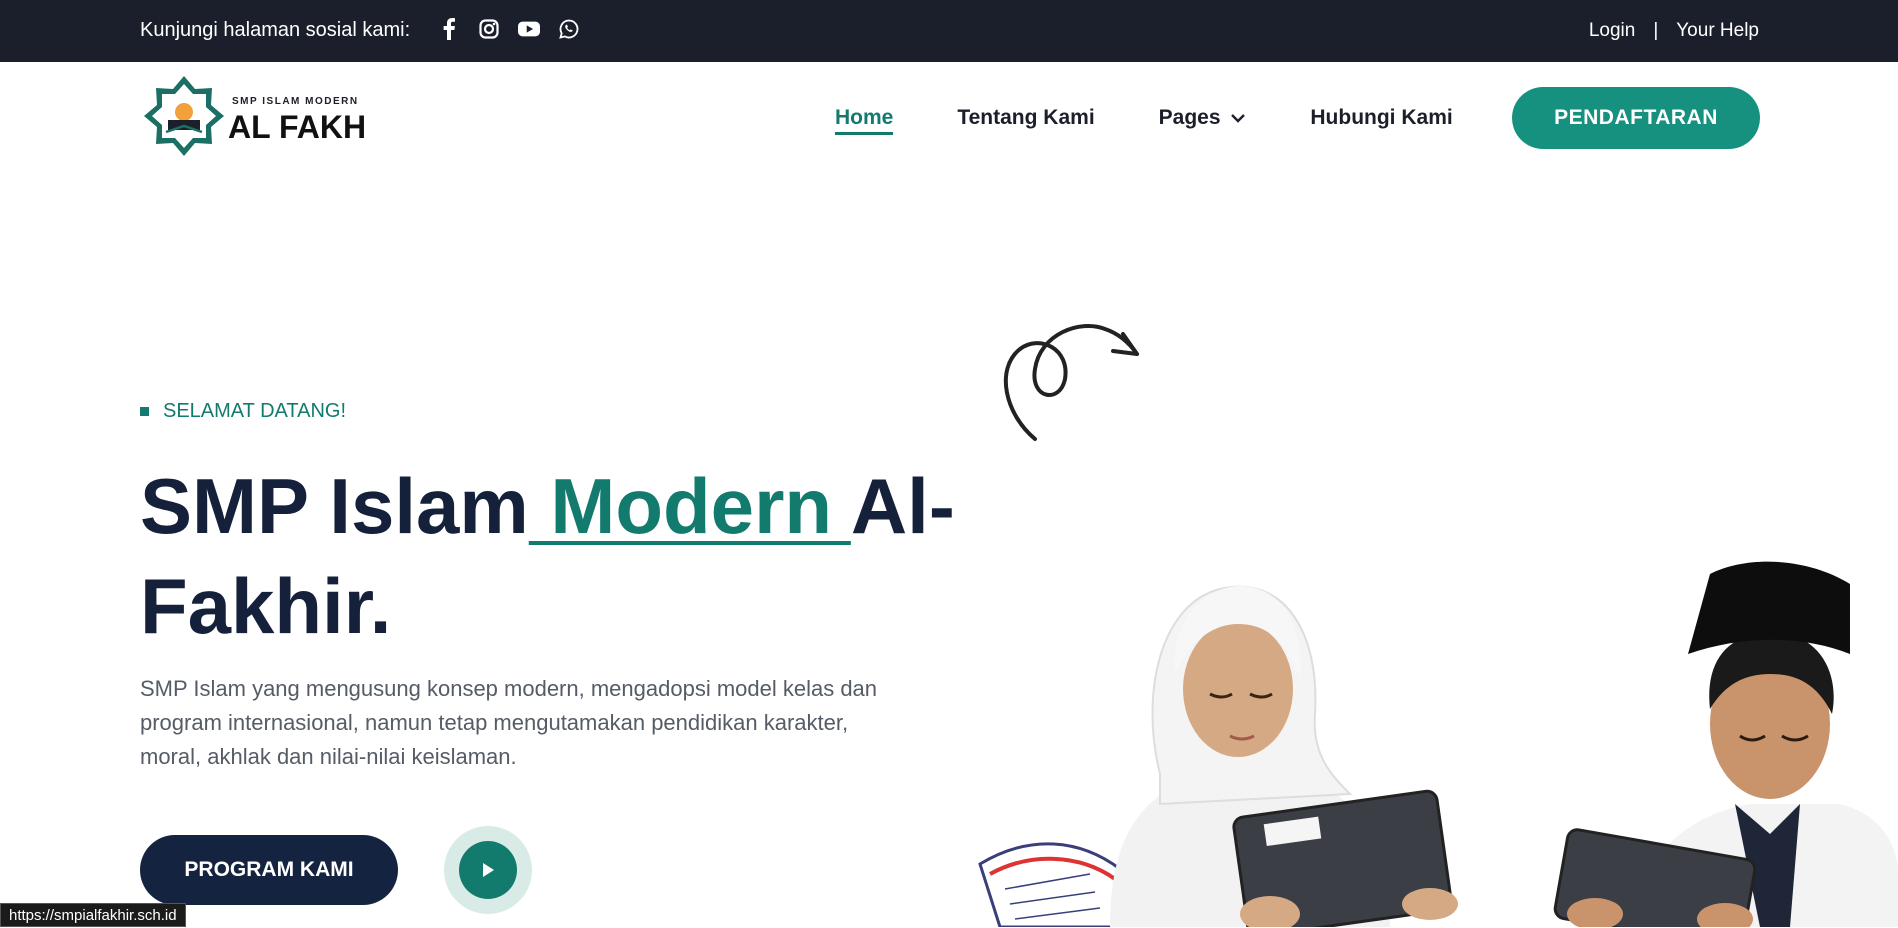 This screenshot has width=1898, height=928. Describe the element at coordinates (1238, 119) in the screenshot. I see `chevron-down-icon` at that location.